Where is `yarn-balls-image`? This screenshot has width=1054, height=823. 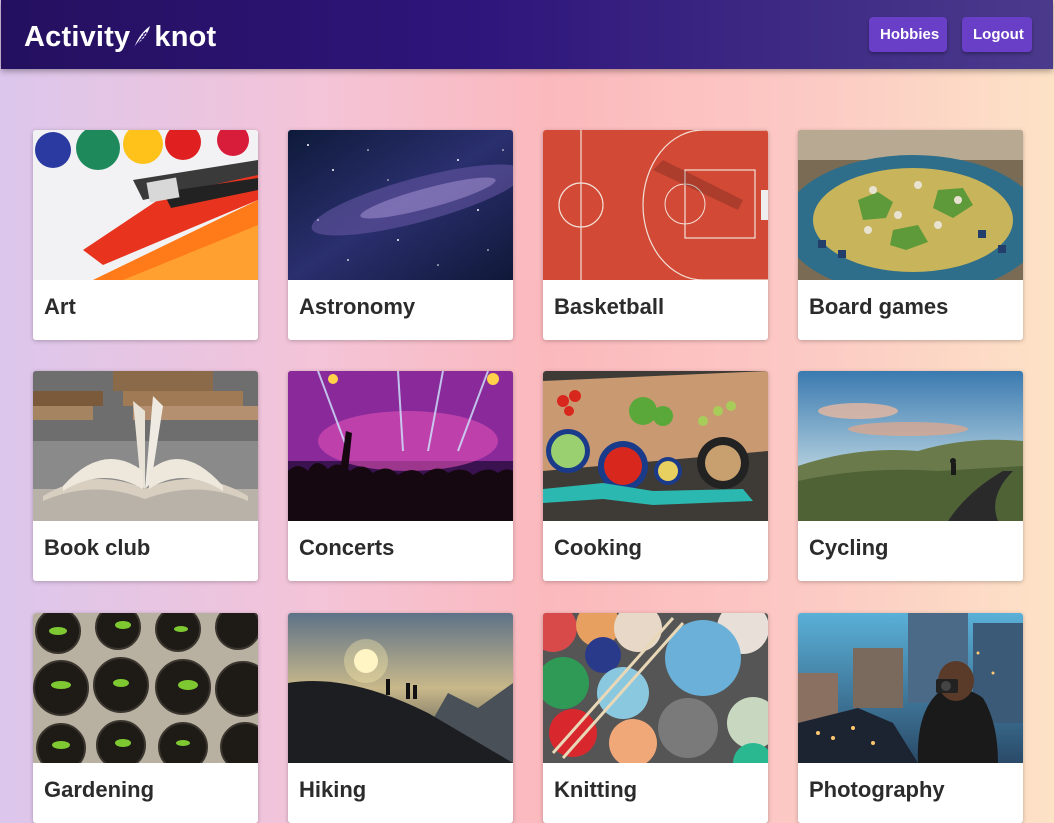 yarn-balls-image is located at coordinates (655, 688).